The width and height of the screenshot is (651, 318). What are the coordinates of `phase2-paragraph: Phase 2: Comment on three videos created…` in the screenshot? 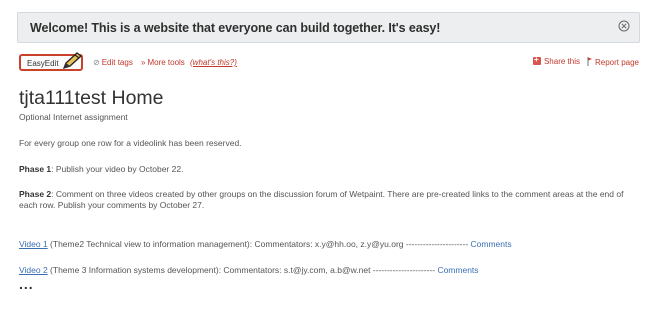 It's located at (324, 200).